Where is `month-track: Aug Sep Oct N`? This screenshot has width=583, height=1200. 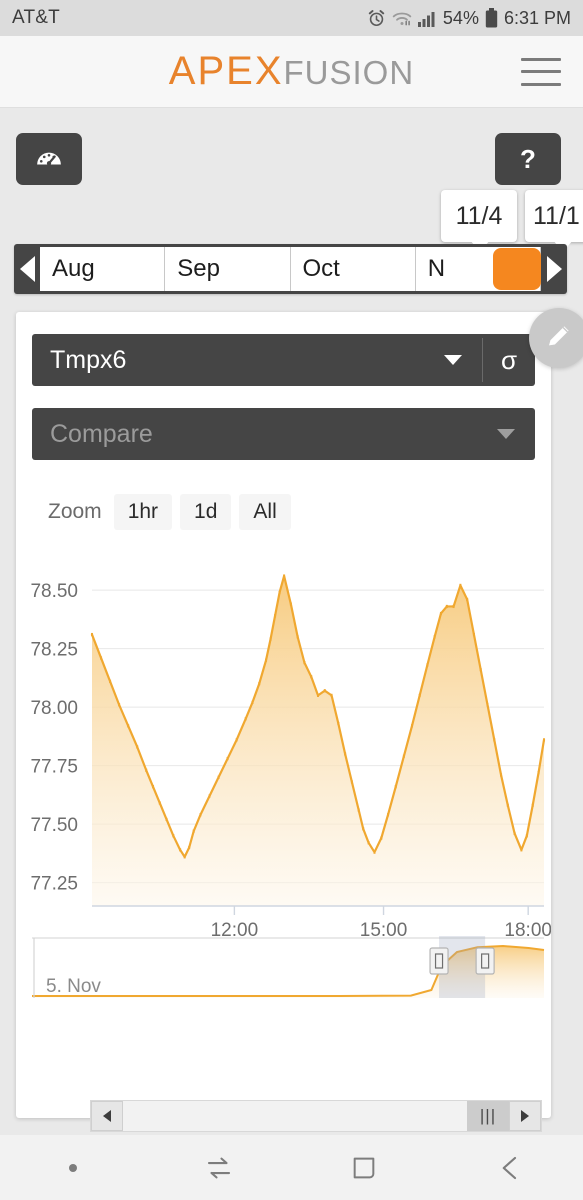 month-track: Aug Sep Oct N is located at coordinates (290, 269).